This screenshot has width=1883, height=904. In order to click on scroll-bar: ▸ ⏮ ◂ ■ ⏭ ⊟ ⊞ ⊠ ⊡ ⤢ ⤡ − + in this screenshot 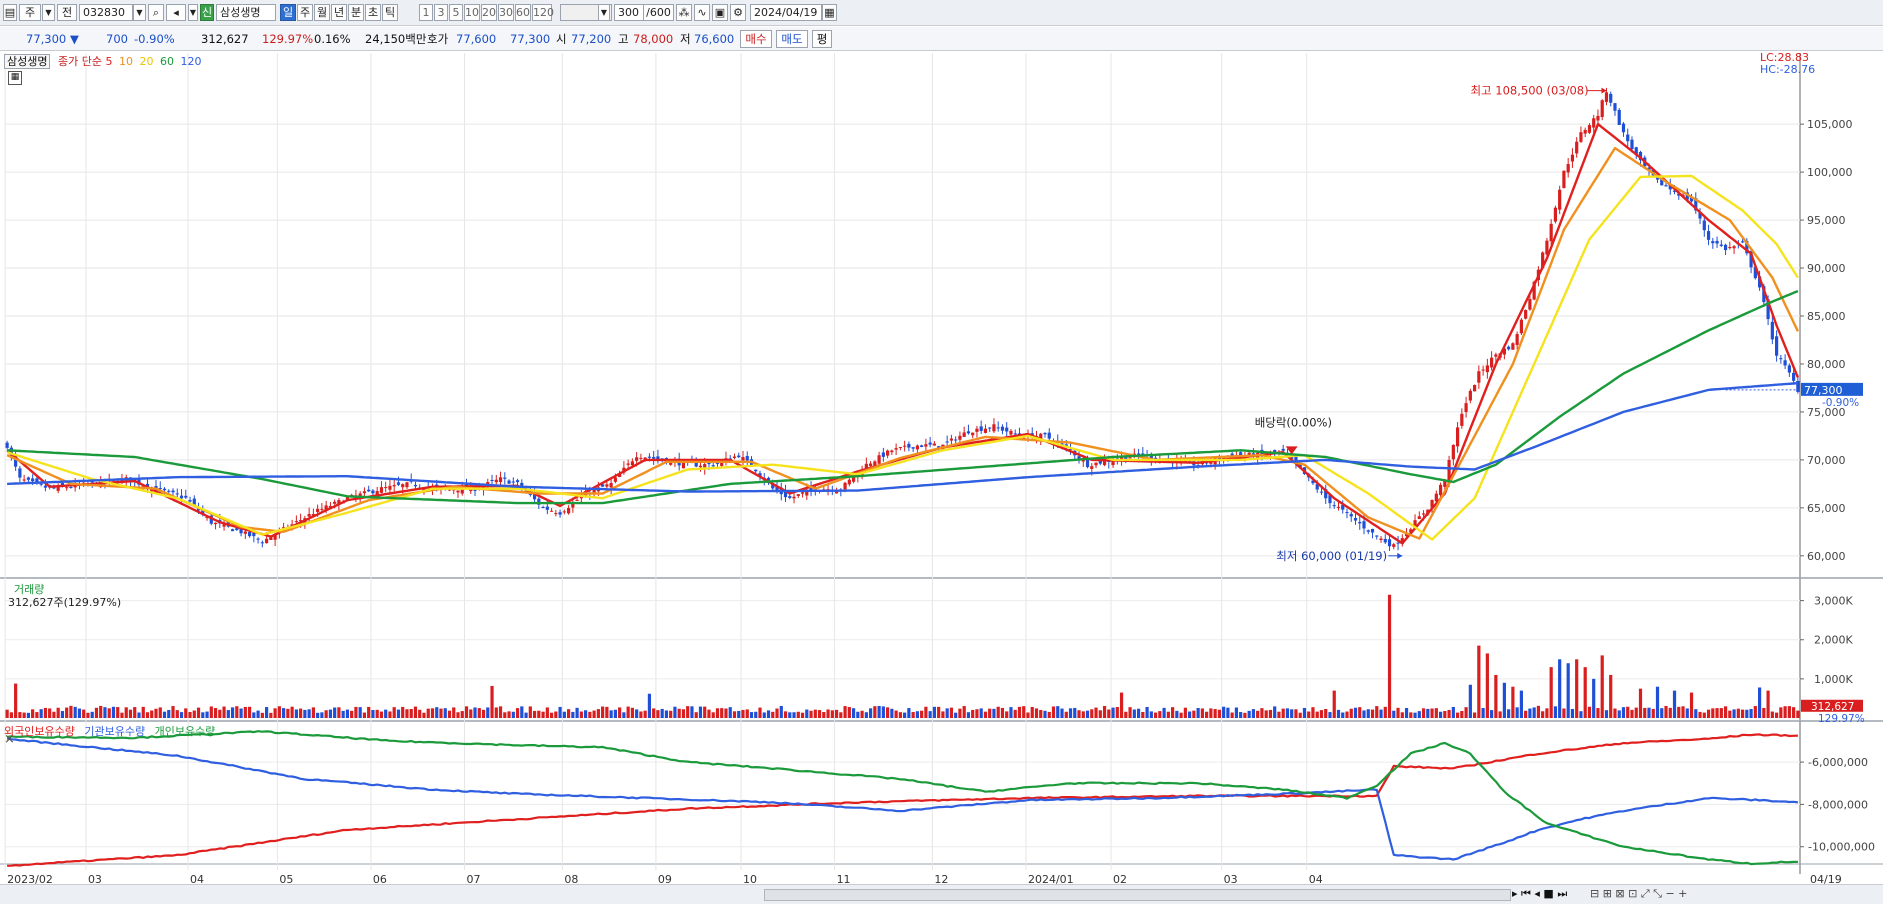, I will do `click(941, 894)`.